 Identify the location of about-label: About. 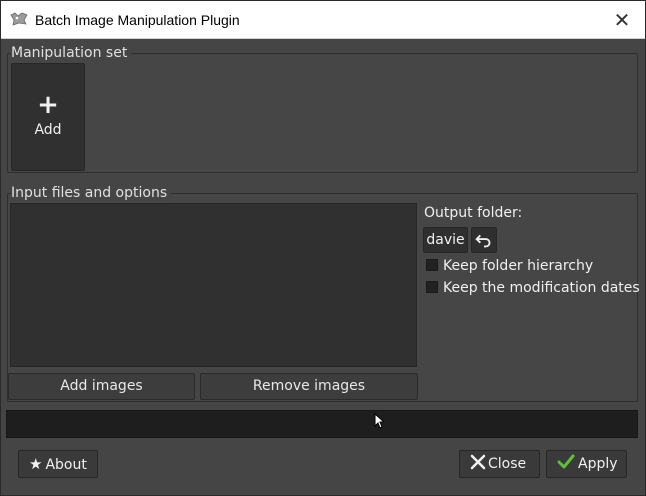
(66, 465).